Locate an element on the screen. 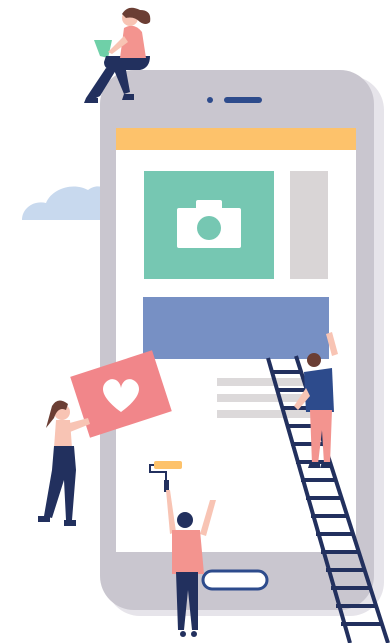 This screenshot has width=392, height=643. person-holding-heart-card is located at coordinates (64, 463).